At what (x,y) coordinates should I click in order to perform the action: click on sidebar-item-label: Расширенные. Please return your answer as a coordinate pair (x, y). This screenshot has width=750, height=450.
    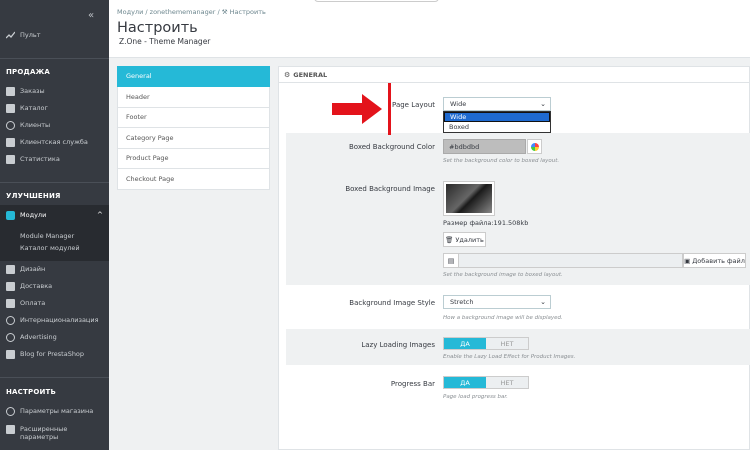
    Looking at the image, I should click on (44, 429).